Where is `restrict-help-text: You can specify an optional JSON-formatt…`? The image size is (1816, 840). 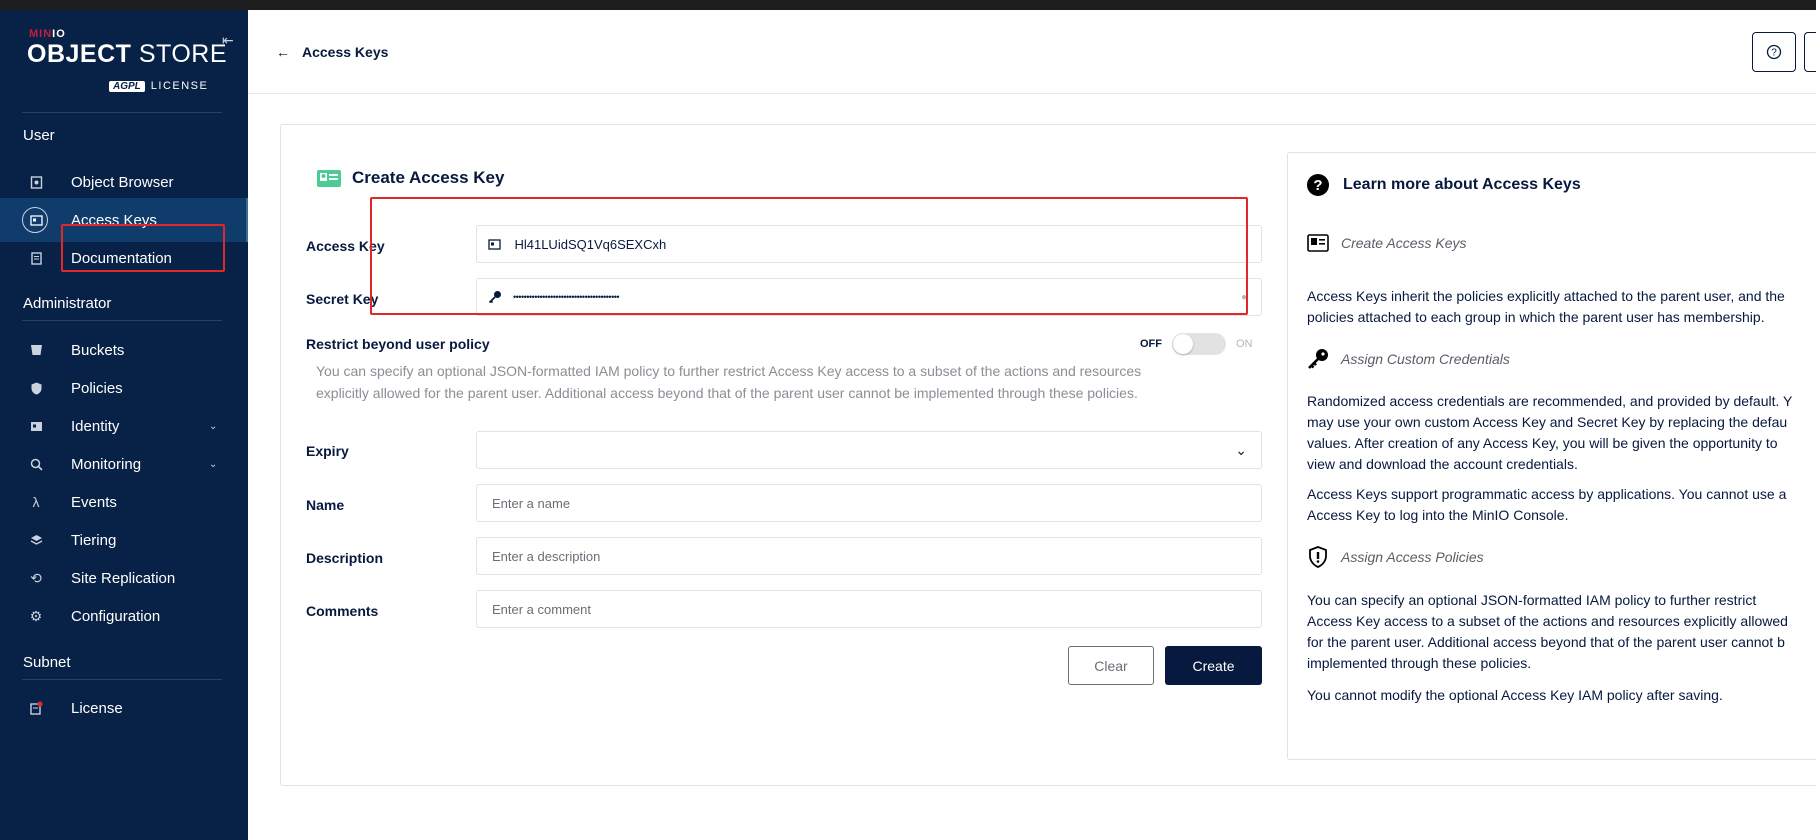 restrict-help-text: You can specify an optional JSON-formatt… is located at coordinates (729, 382).